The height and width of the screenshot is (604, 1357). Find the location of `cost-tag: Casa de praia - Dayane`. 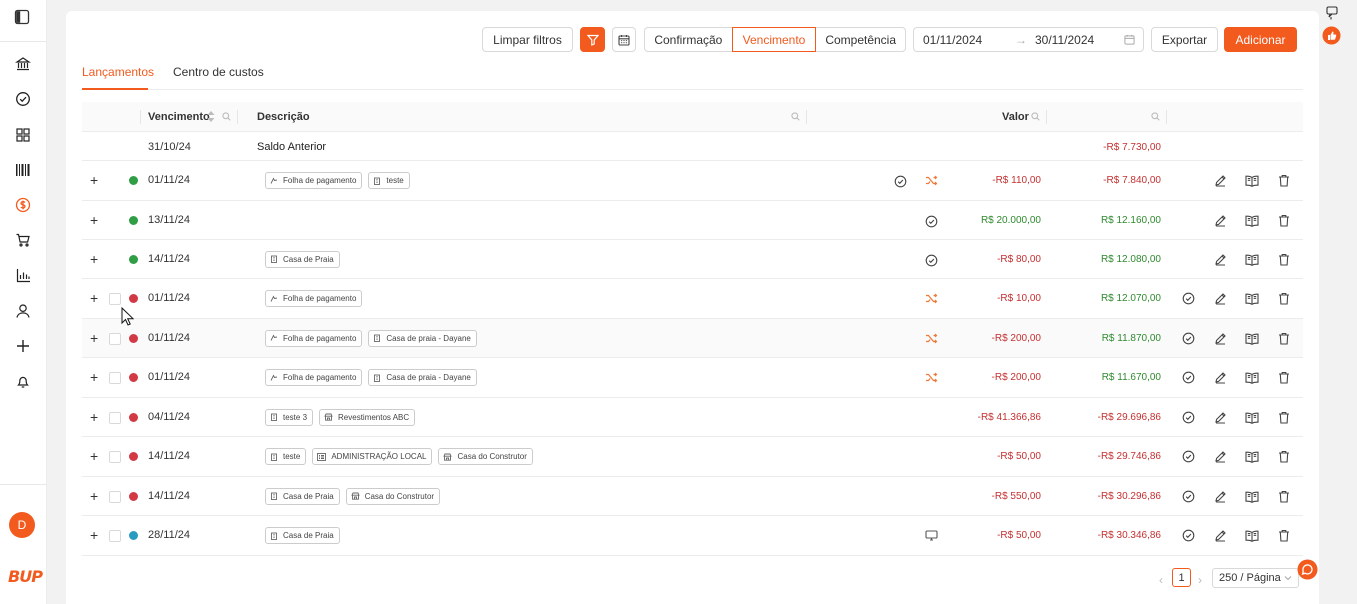

cost-tag: Casa de praia - Dayane is located at coordinates (422, 377).